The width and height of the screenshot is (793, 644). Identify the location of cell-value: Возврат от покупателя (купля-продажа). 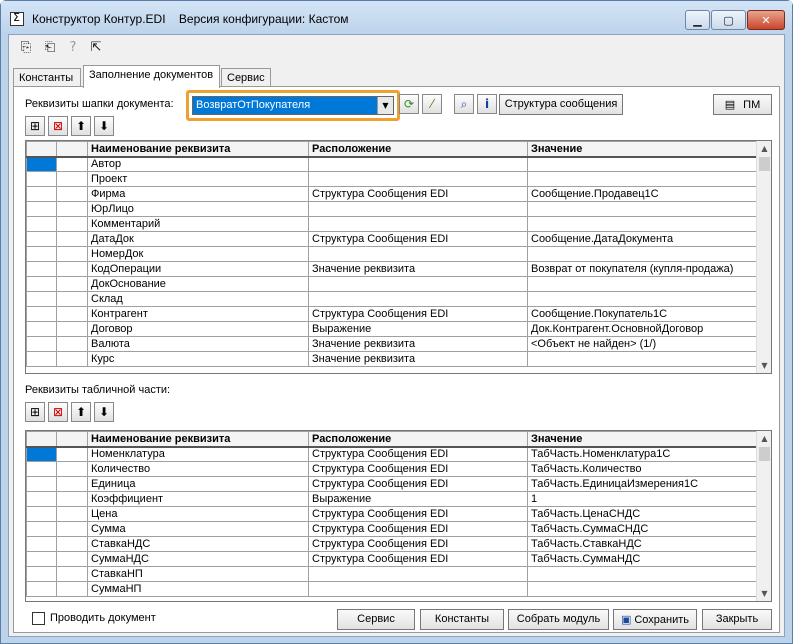
(643, 269).